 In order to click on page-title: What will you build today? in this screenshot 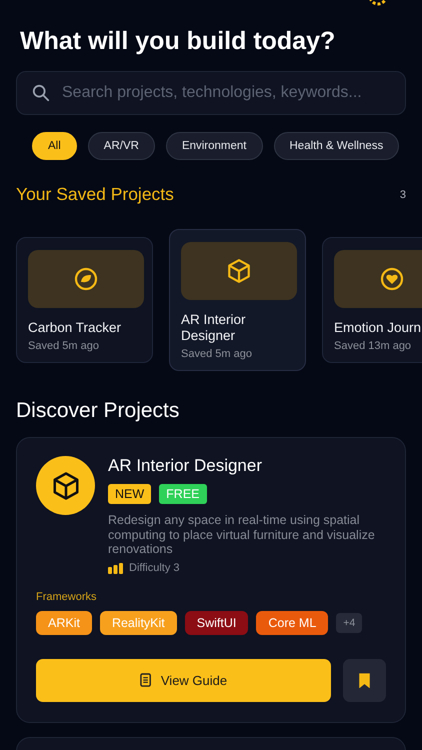, I will do `click(178, 41)`.